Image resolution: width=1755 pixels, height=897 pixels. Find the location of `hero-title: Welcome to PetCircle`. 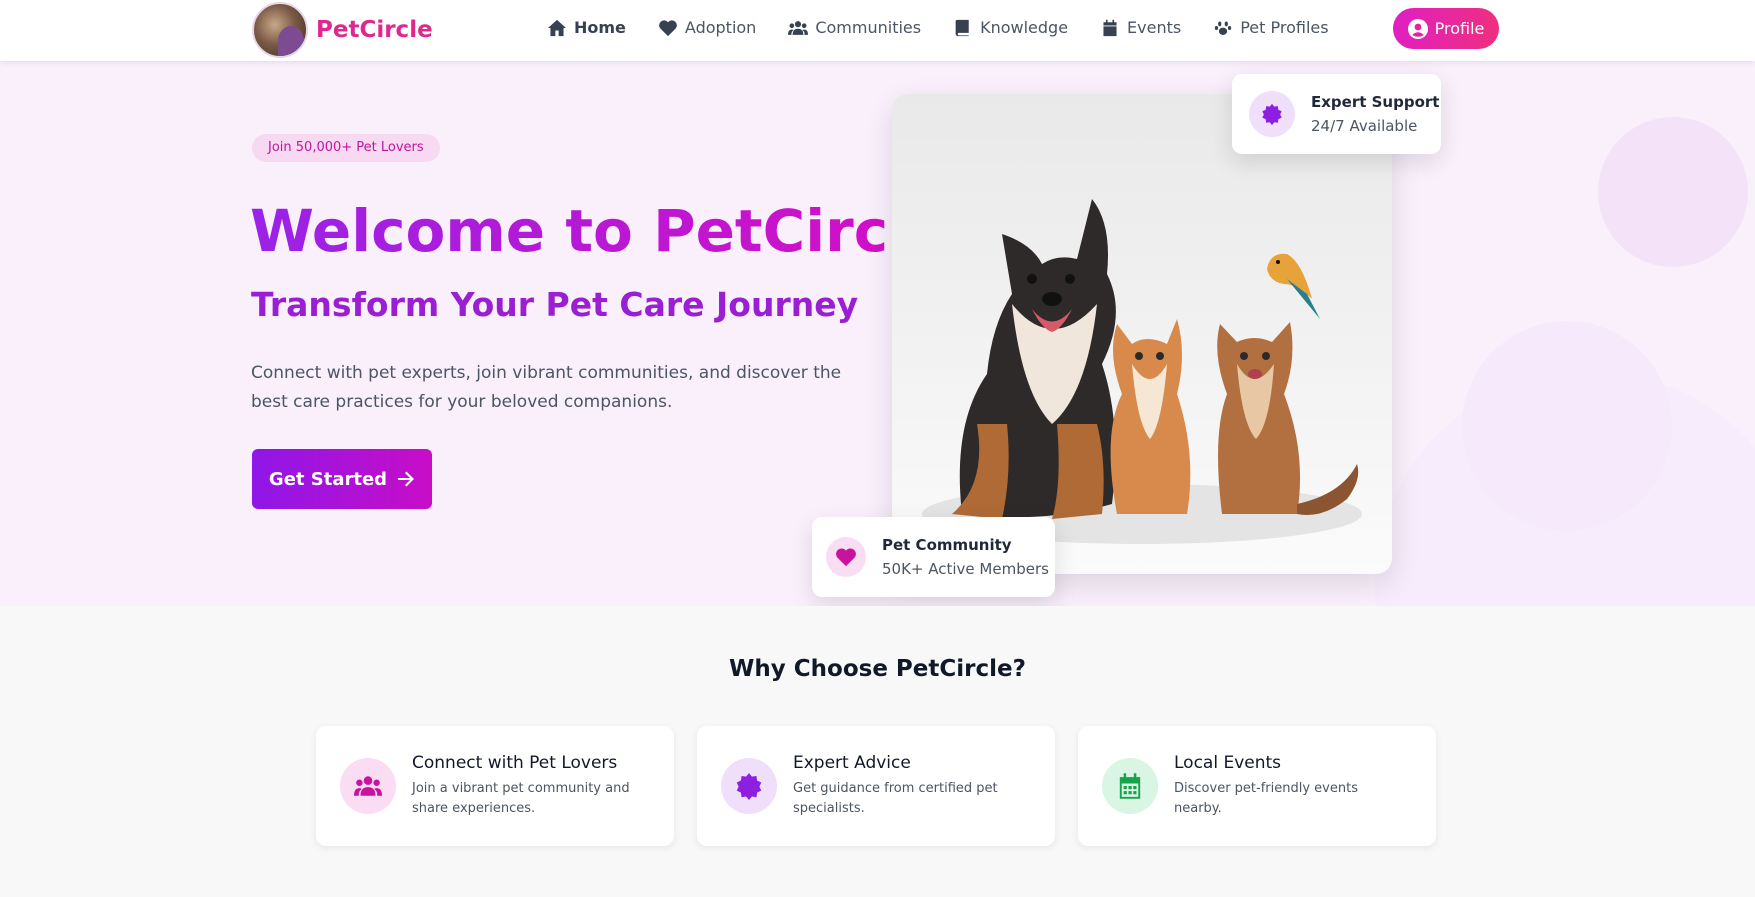

hero-title: Welcome to PetCircle is located at coordinates (599, 231).